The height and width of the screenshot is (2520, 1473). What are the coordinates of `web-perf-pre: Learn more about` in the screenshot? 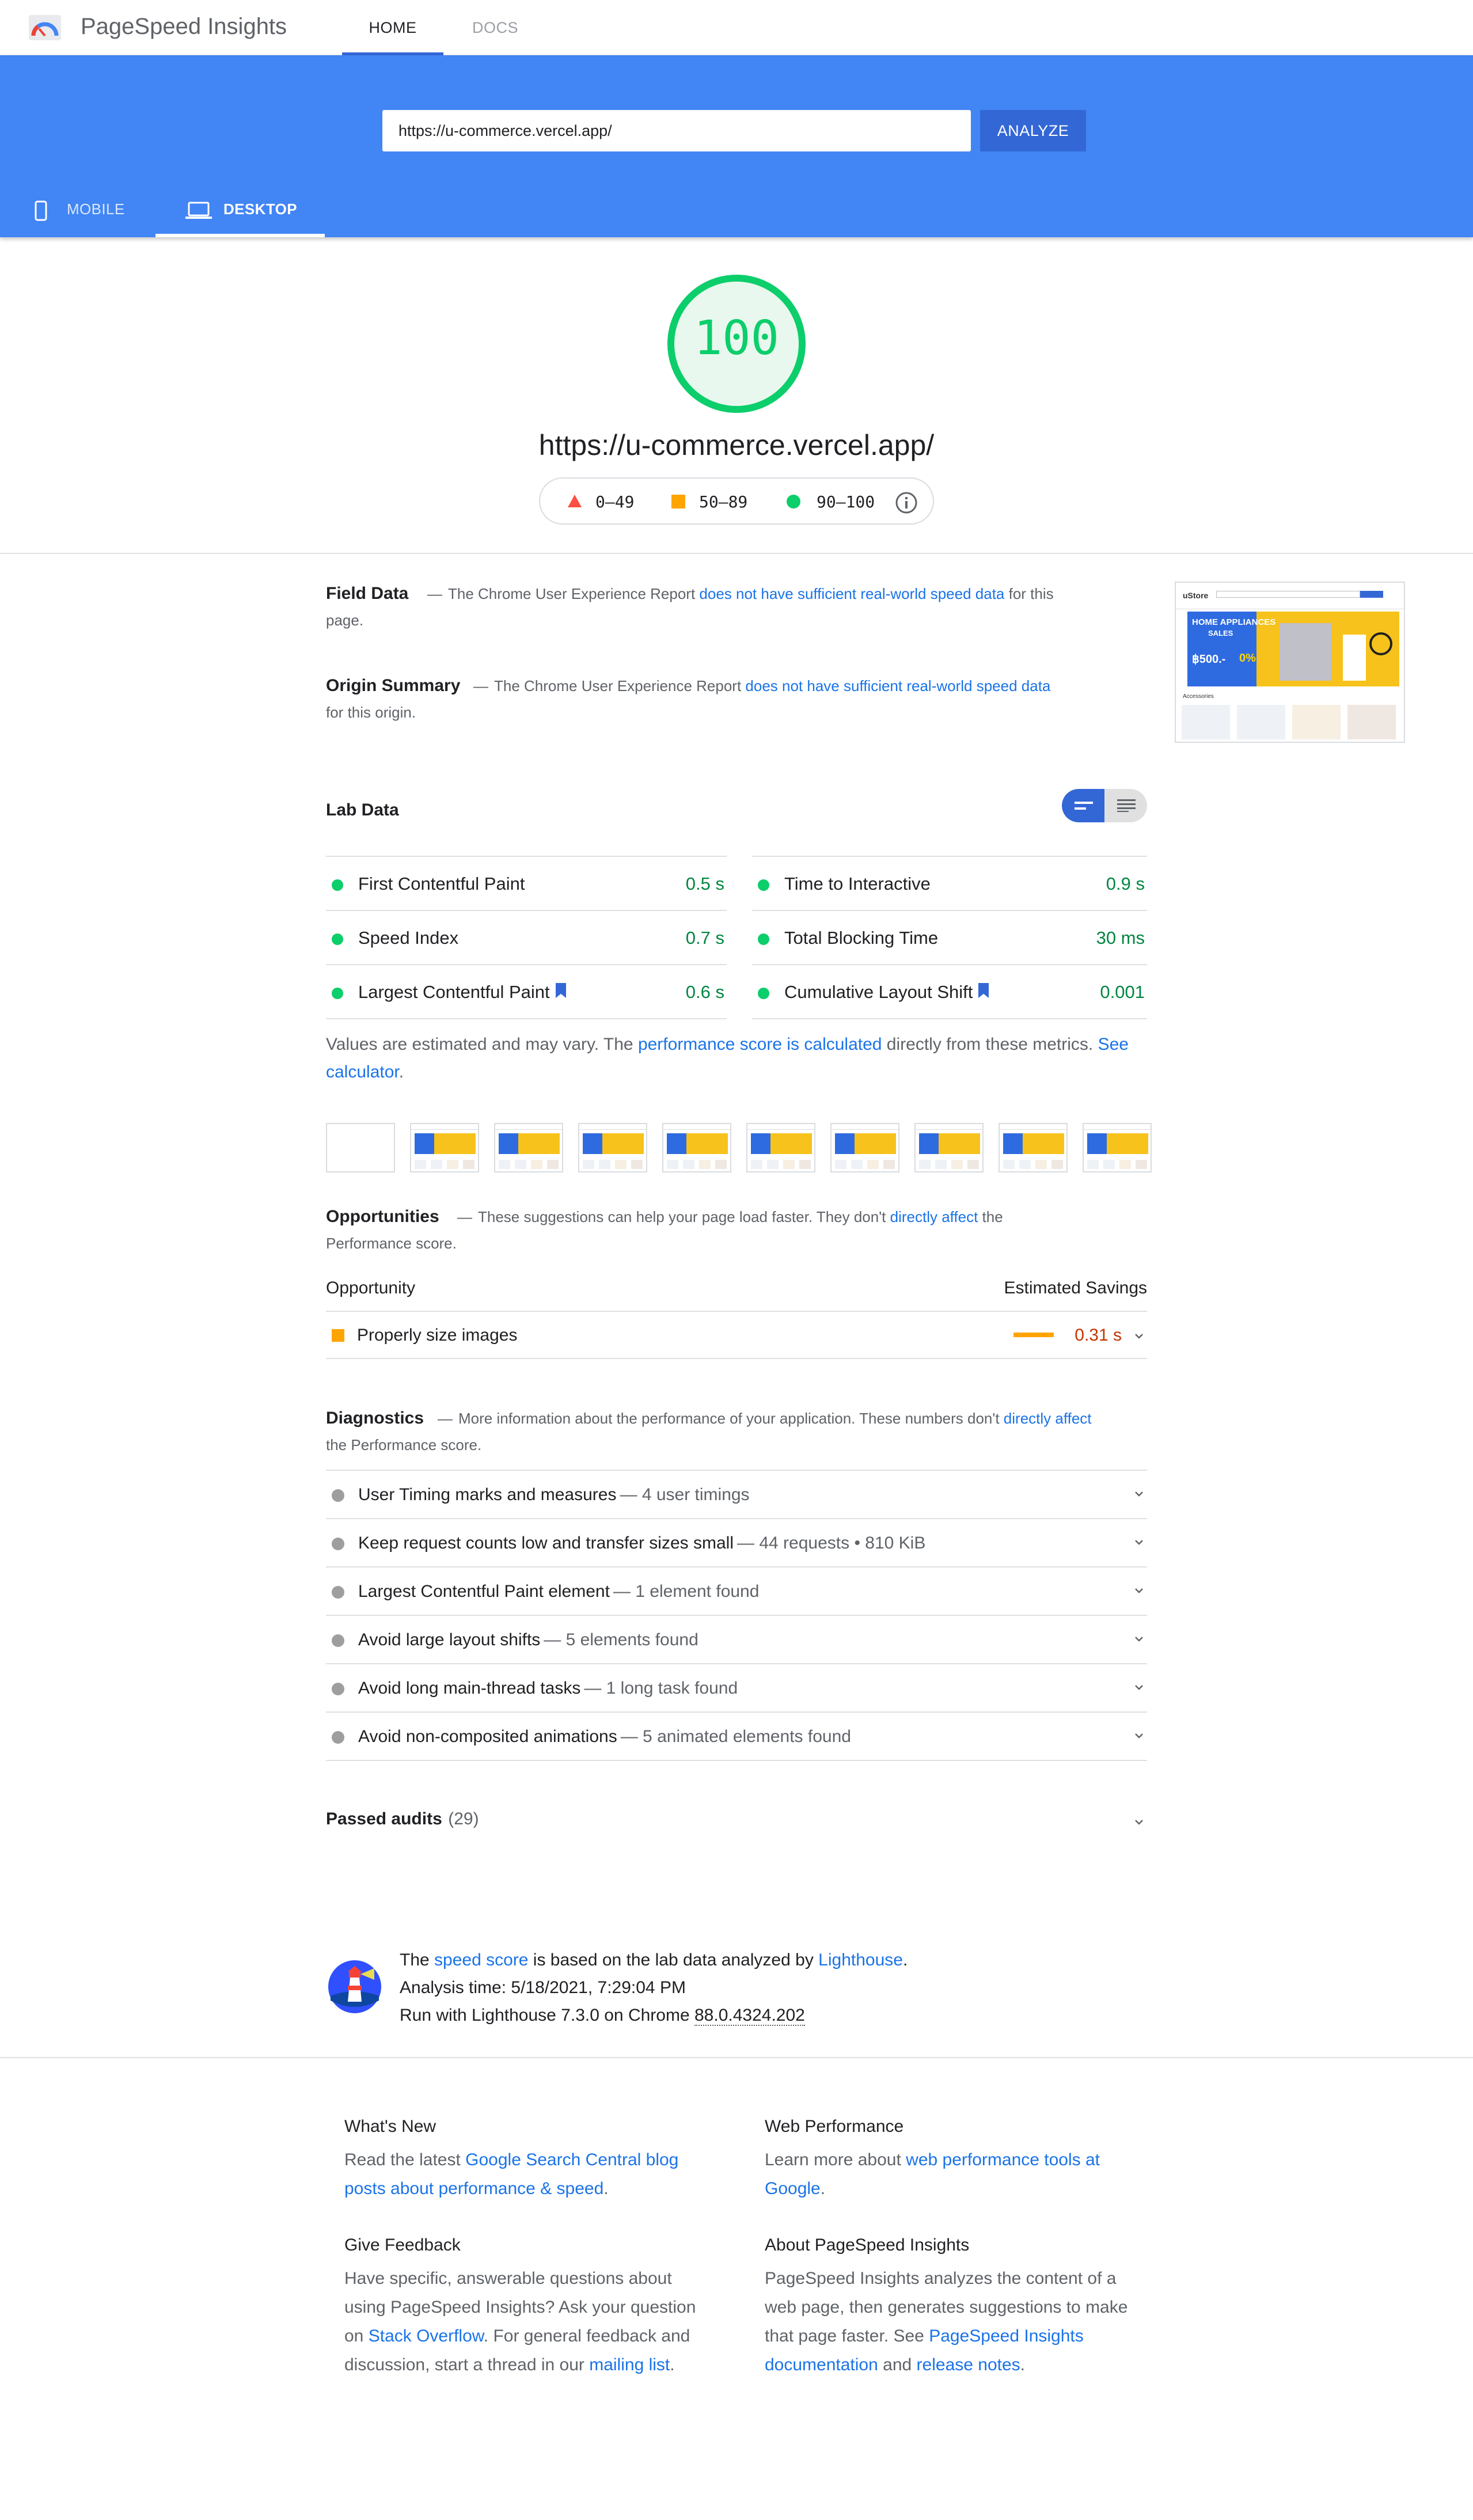 It's located at (836, 2159).